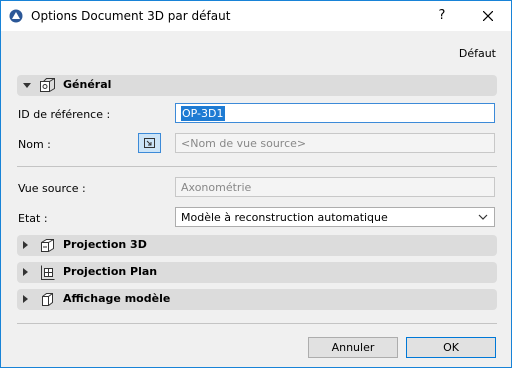 This screenshot has width=512, height=368. What do you see at coordinates (33, 218) in the screenshot?
I see `state-label: Etat :` at bounding box center [33, 218].